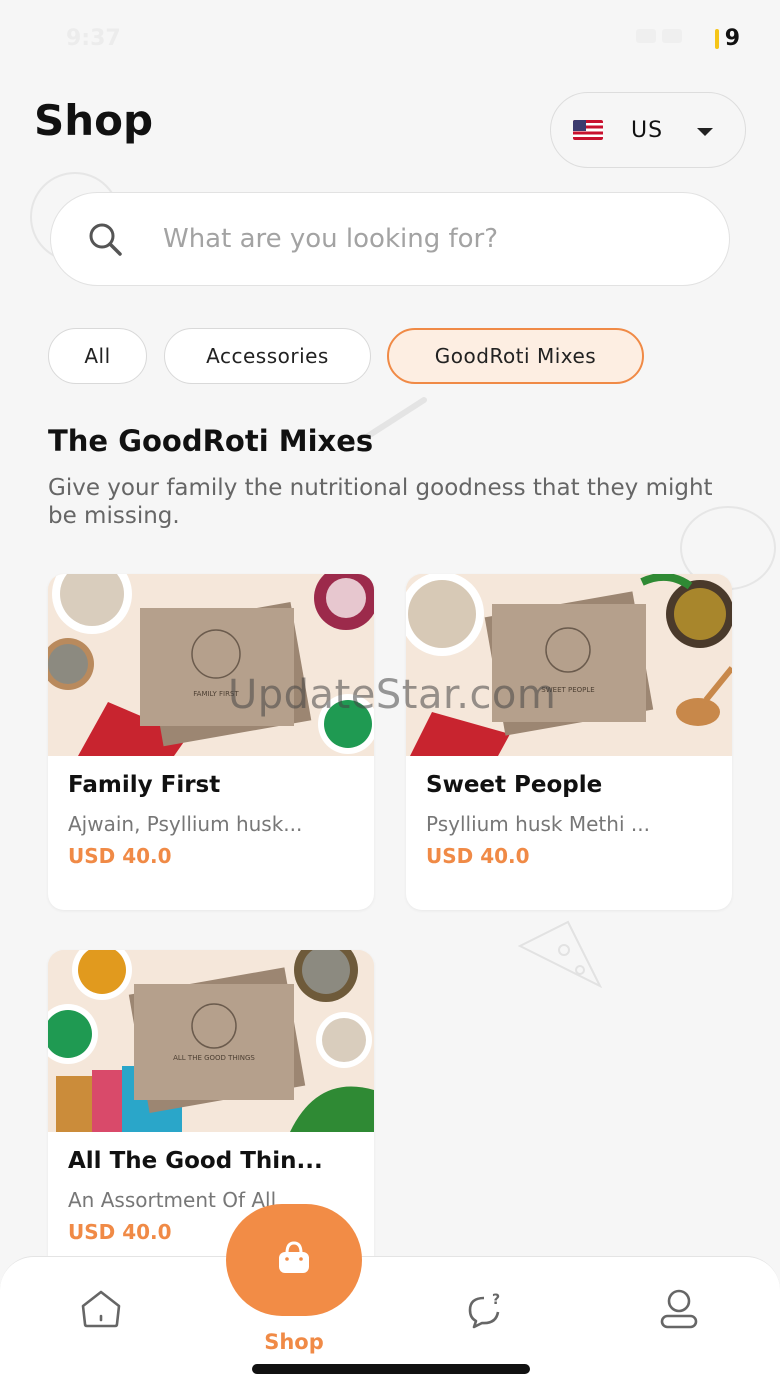 This screenshot has width=780, height=1387. I want to click on filter-chip-all: All, so click(97, 356).